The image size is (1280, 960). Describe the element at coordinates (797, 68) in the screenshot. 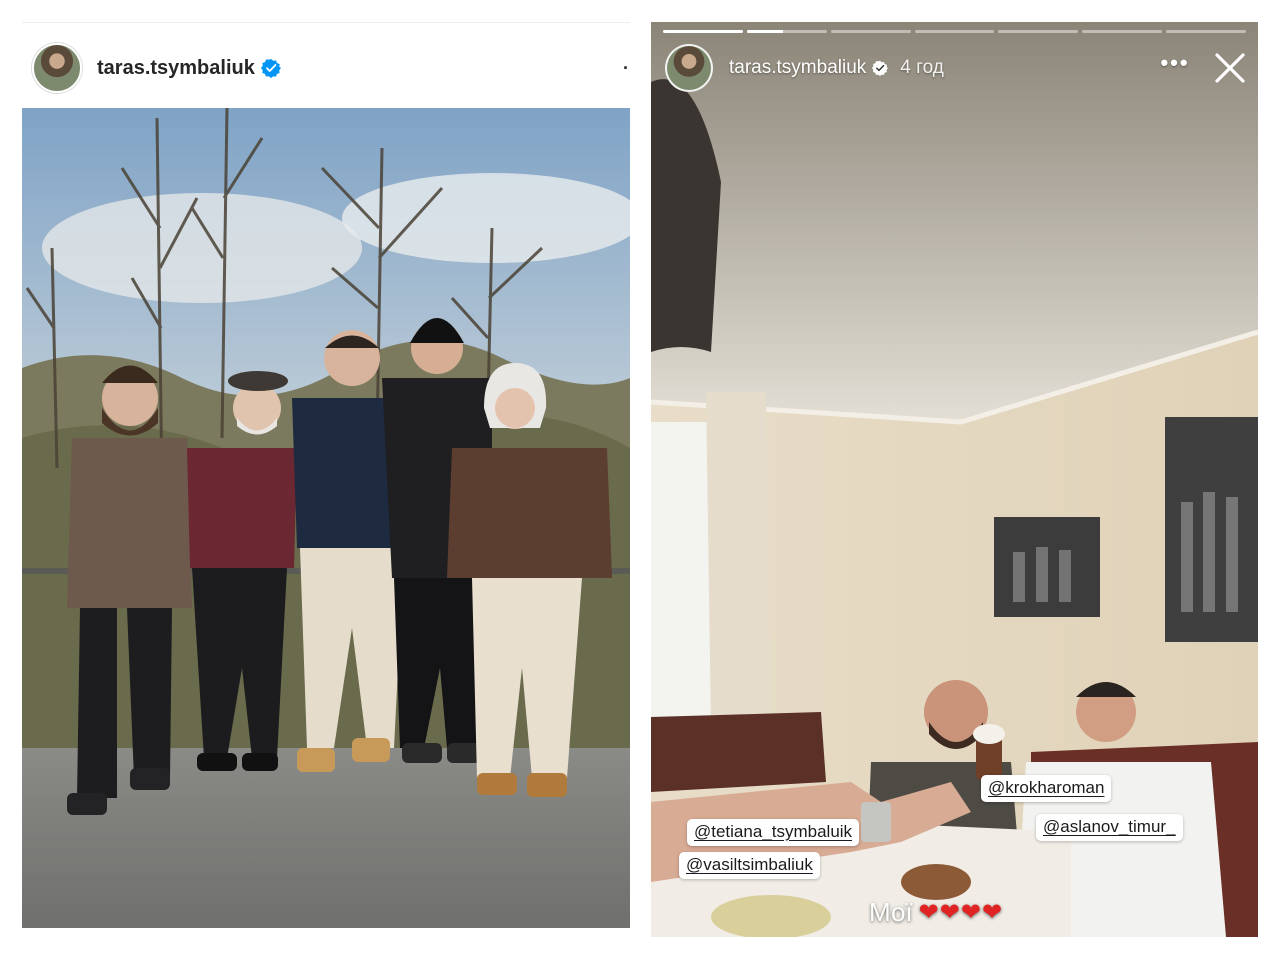

I see `story-username: taras.tsymbaliuk` at that location.